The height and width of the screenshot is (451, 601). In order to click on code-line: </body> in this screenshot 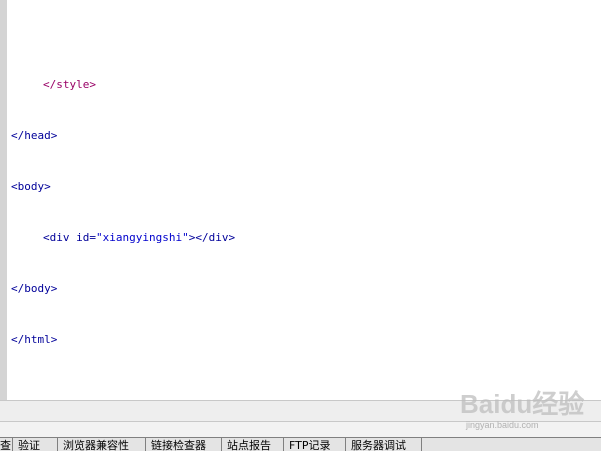, I will do `click(123, 288)`.